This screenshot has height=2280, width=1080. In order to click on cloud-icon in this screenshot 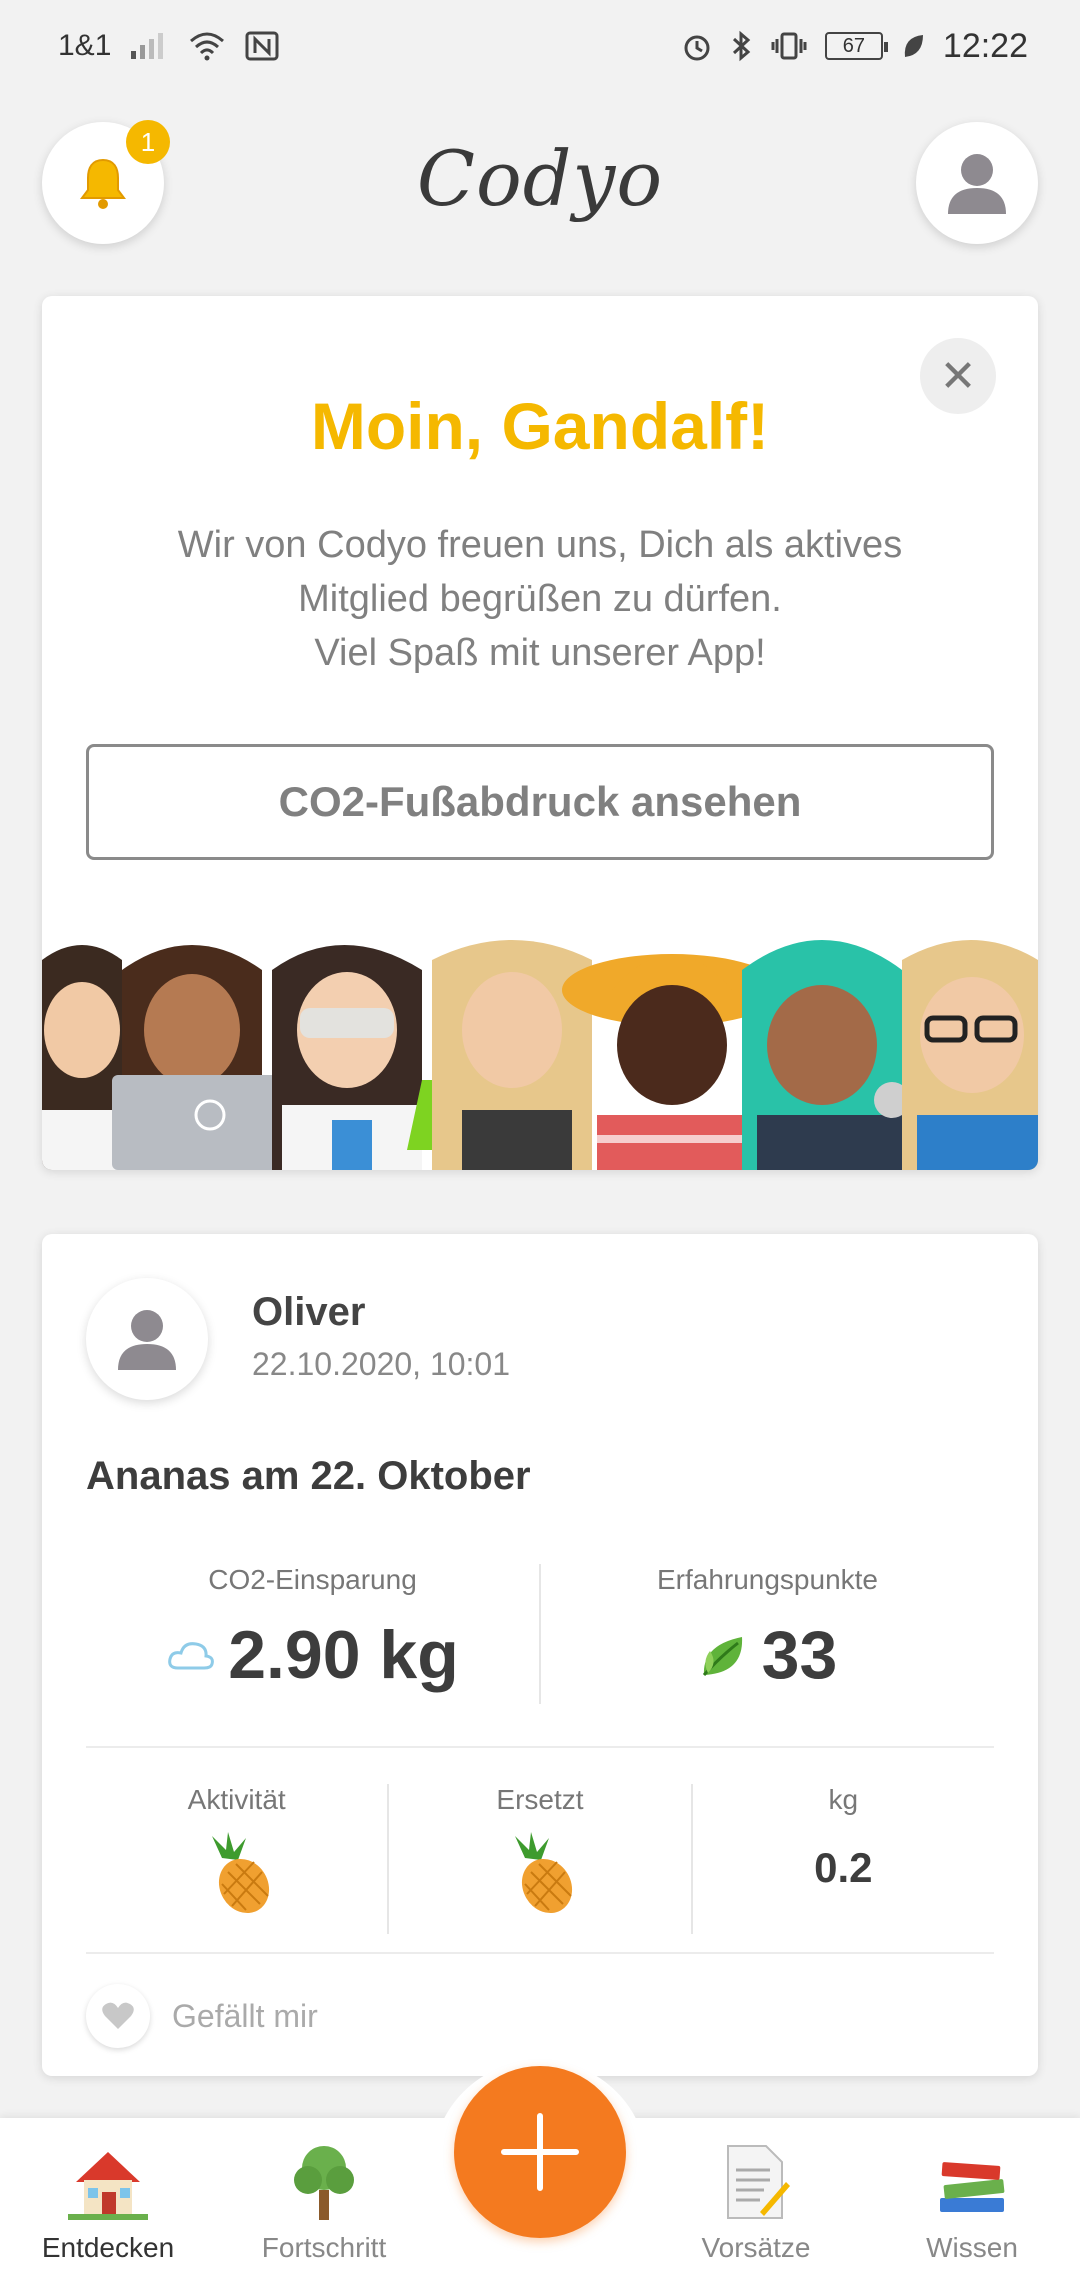, I will do `click(191, 1656)`.